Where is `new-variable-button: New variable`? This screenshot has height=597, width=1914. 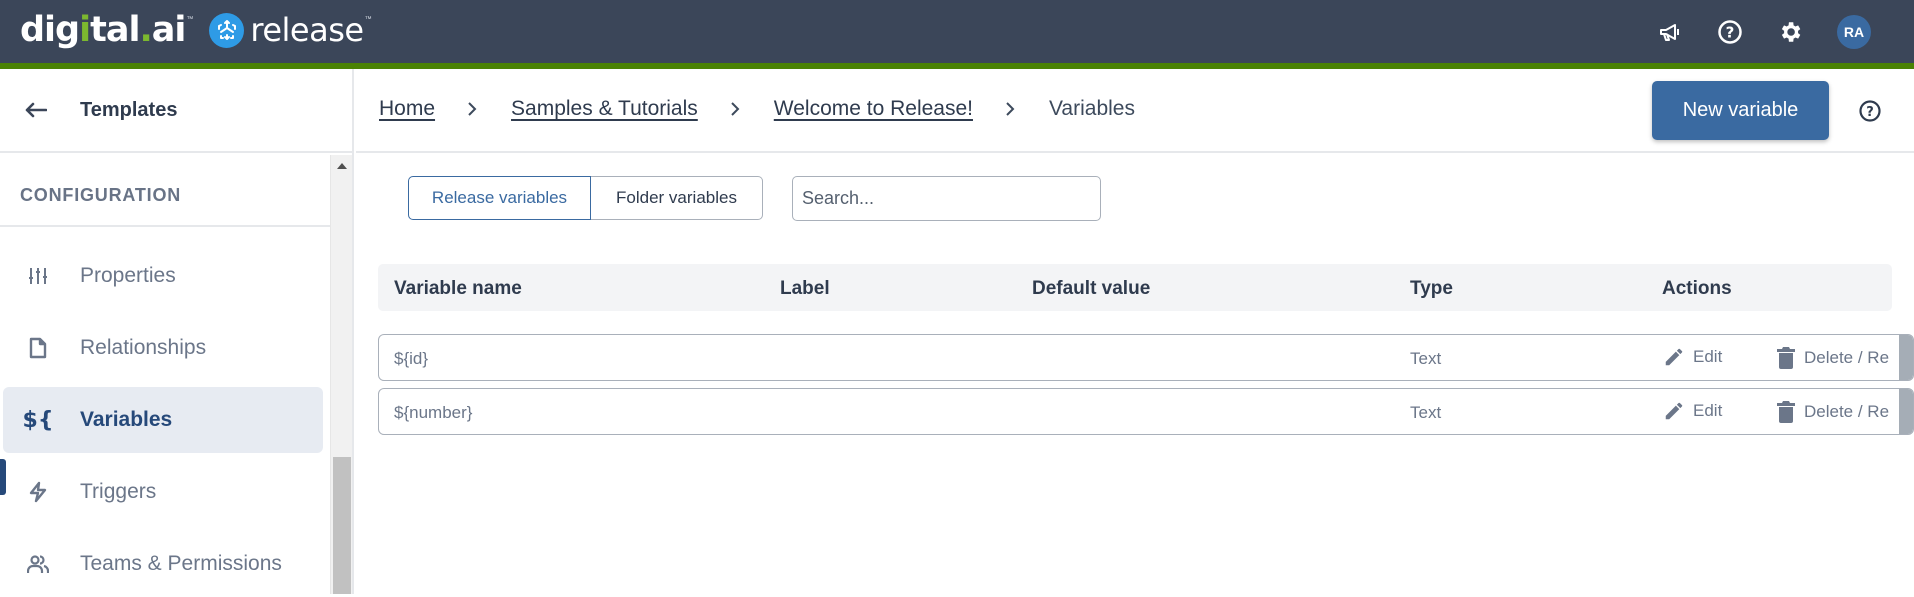
new-variable-button: New variable is located at coordinates (1740, 110).